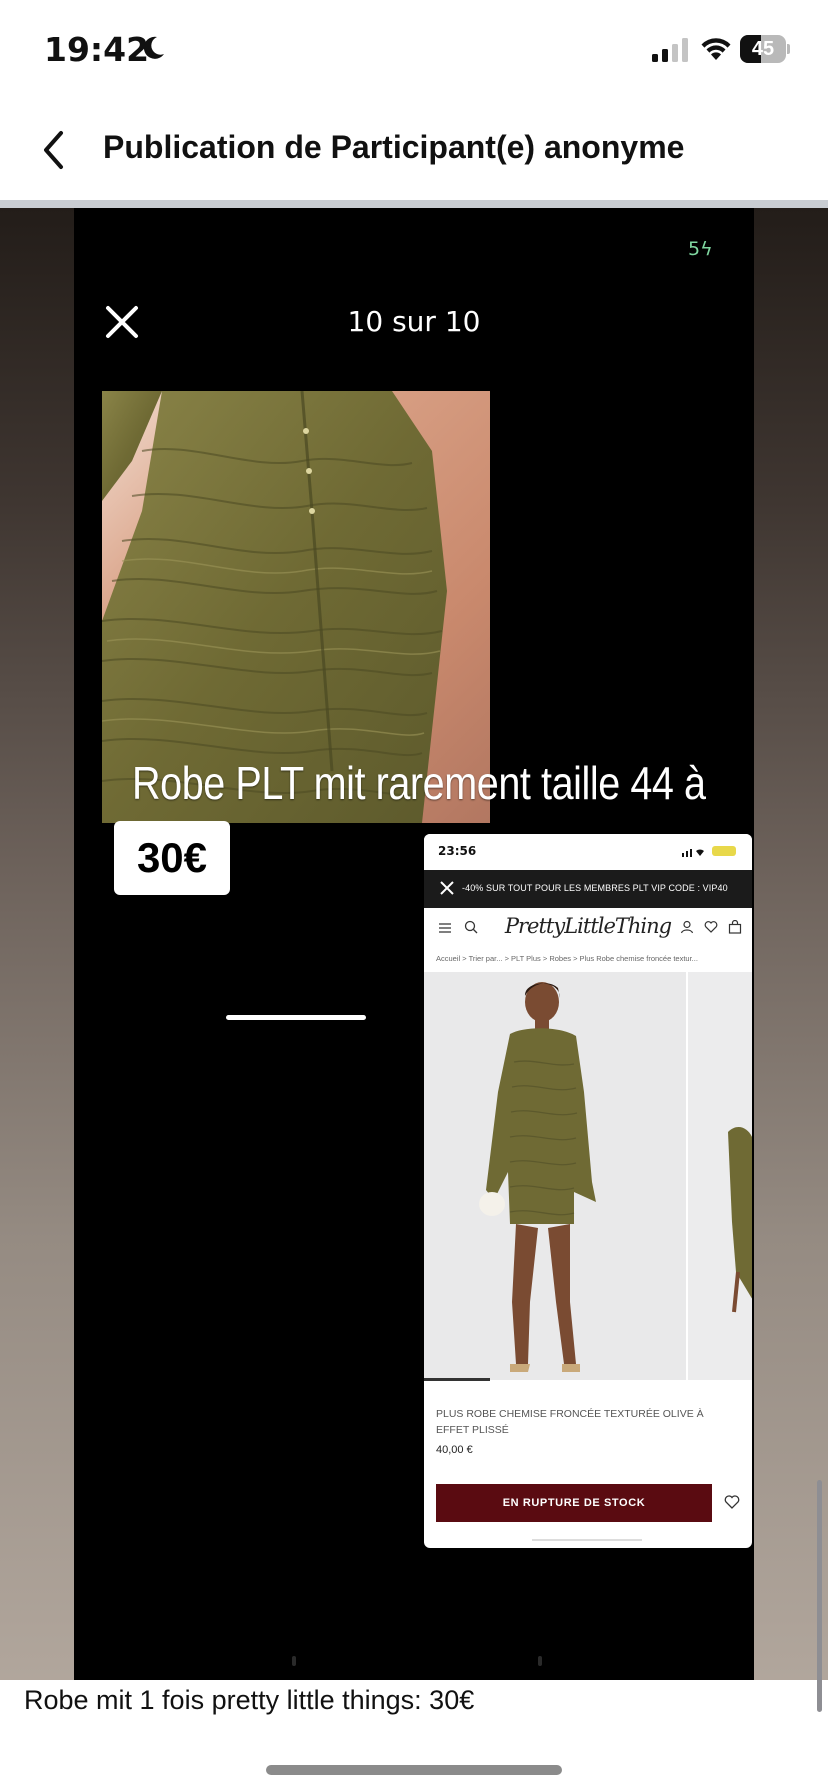 The image size is (828, 1792). I want to click on next-product-image, so click(719, 1176).